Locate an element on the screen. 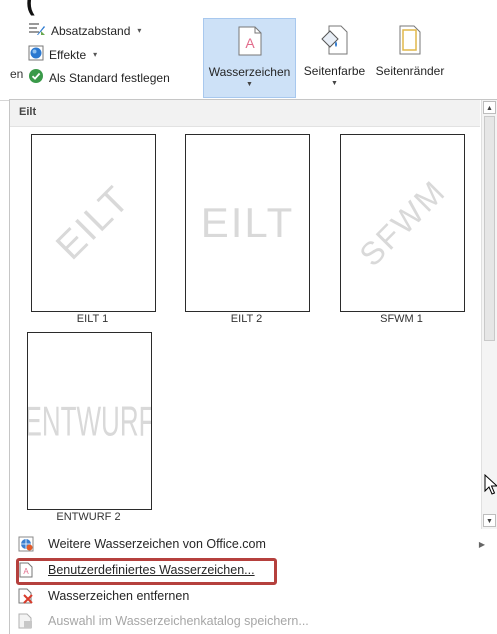 This screenshot has height=634, width=497. watermark-thumbnail-sfwm-1: SFWM is located at coordinates (402, 223).